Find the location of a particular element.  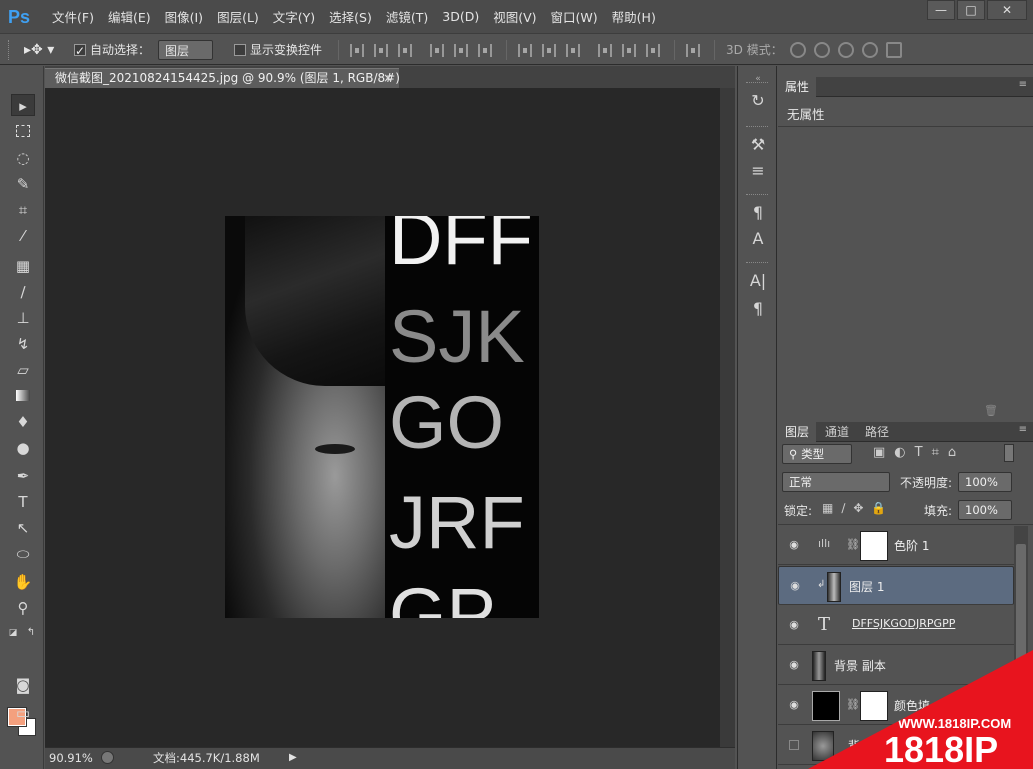

zoom-tool-icon: ⚲ is located at coordinates (23, 608).